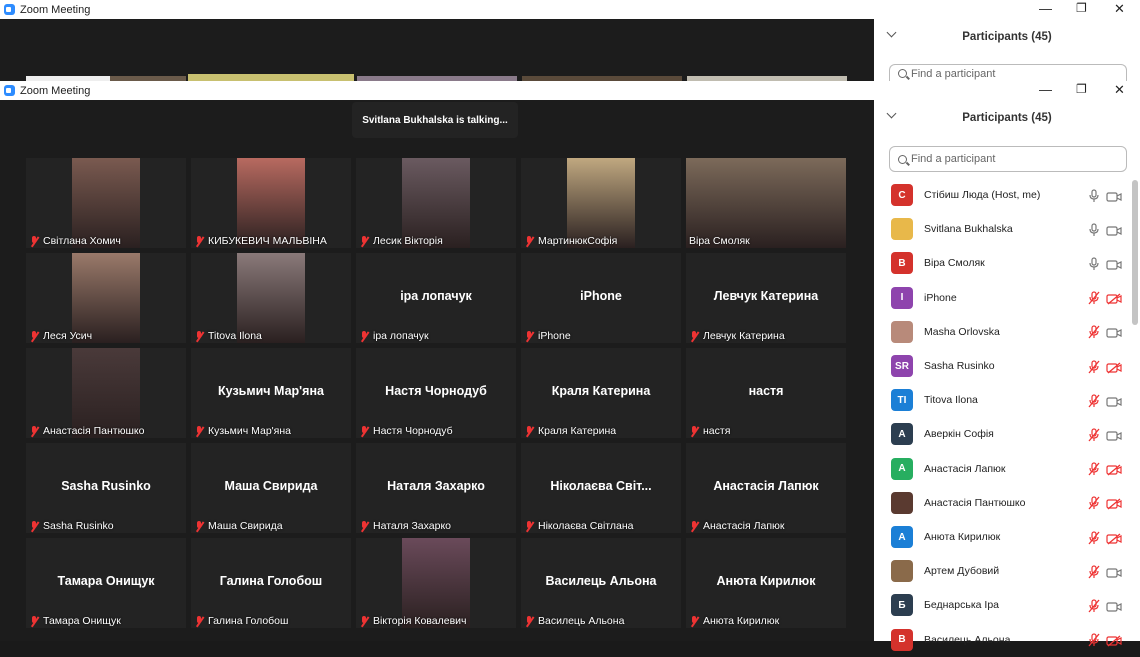  I want to click on video-tile: Віра Смоляк, so click(766, 203).